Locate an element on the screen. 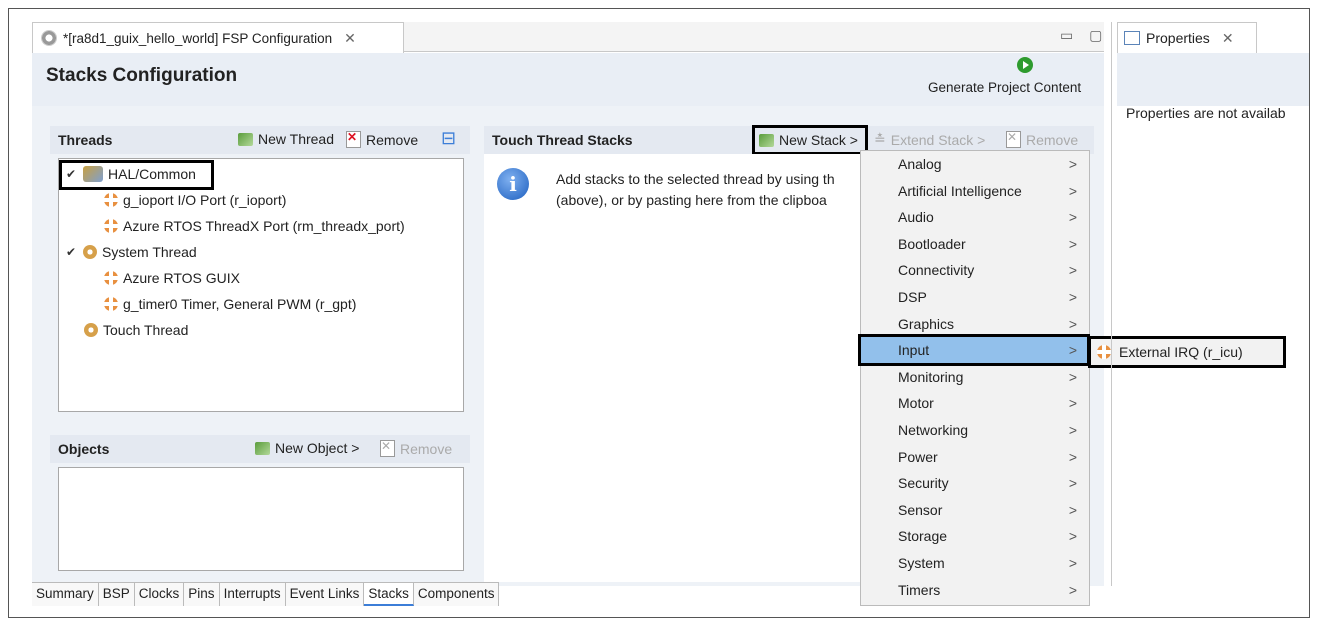 This screenshot has height=626, width=1326. menu-item-networking: Networking > is located at coordinates (975, 430).